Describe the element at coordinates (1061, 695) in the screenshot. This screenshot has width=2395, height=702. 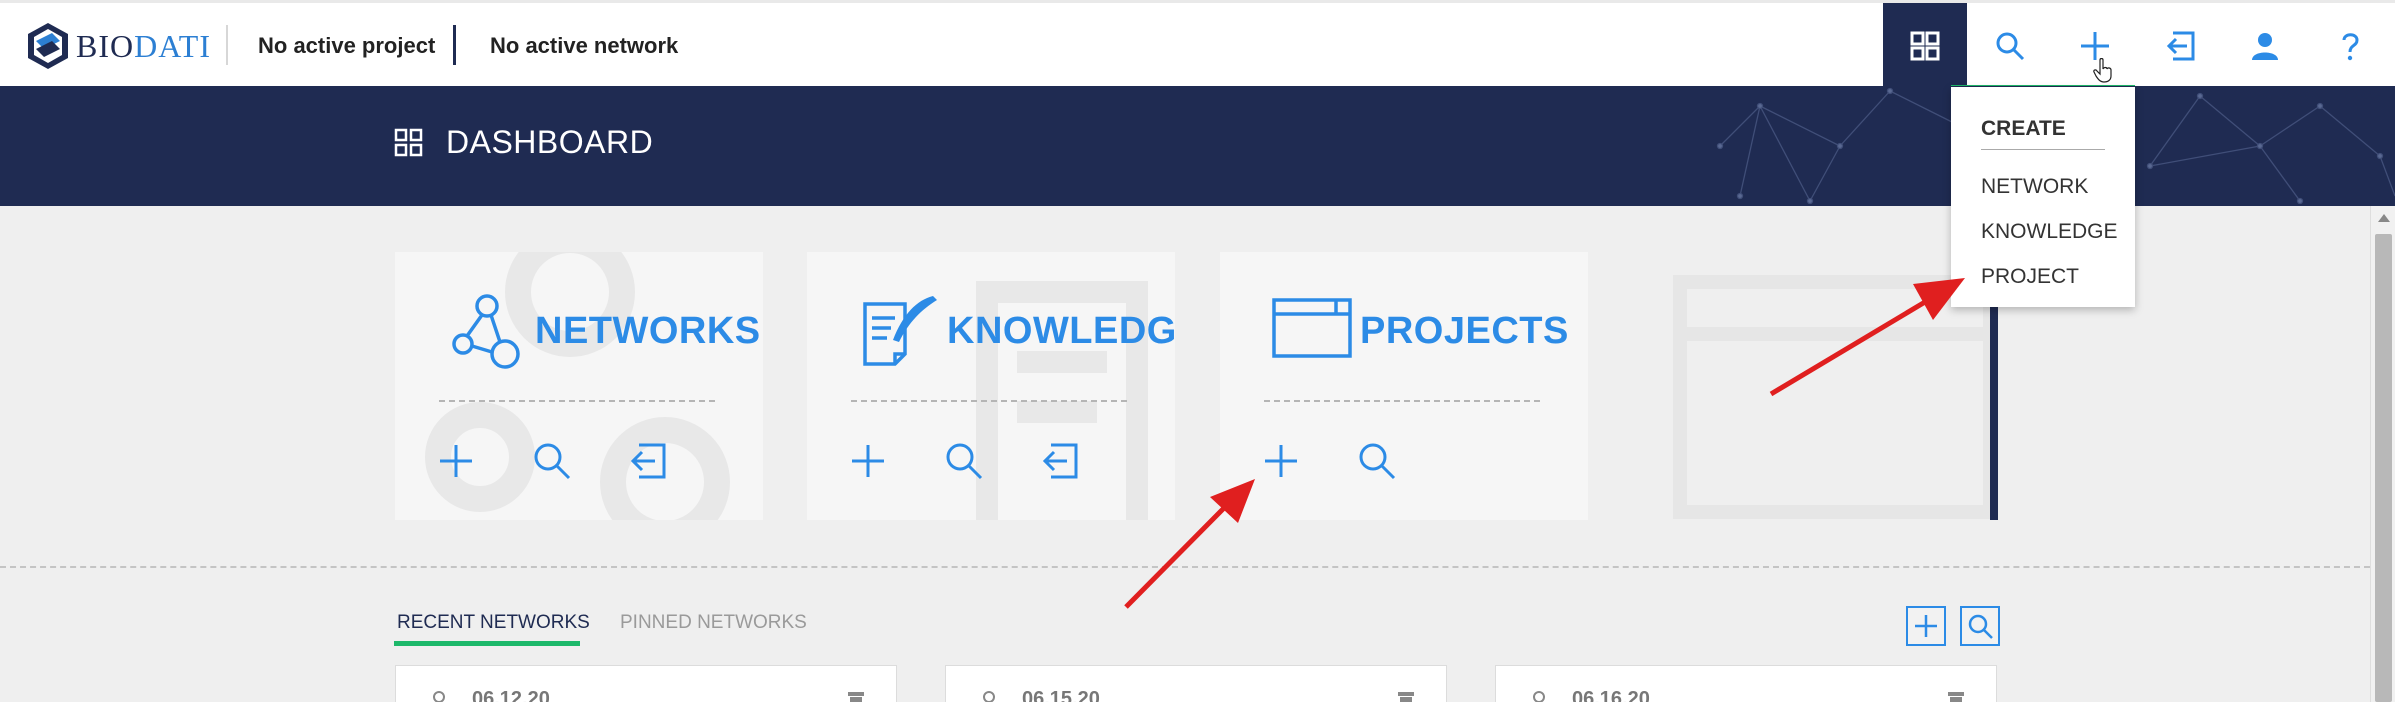
I see `network-date: 06.15.20` at that location.